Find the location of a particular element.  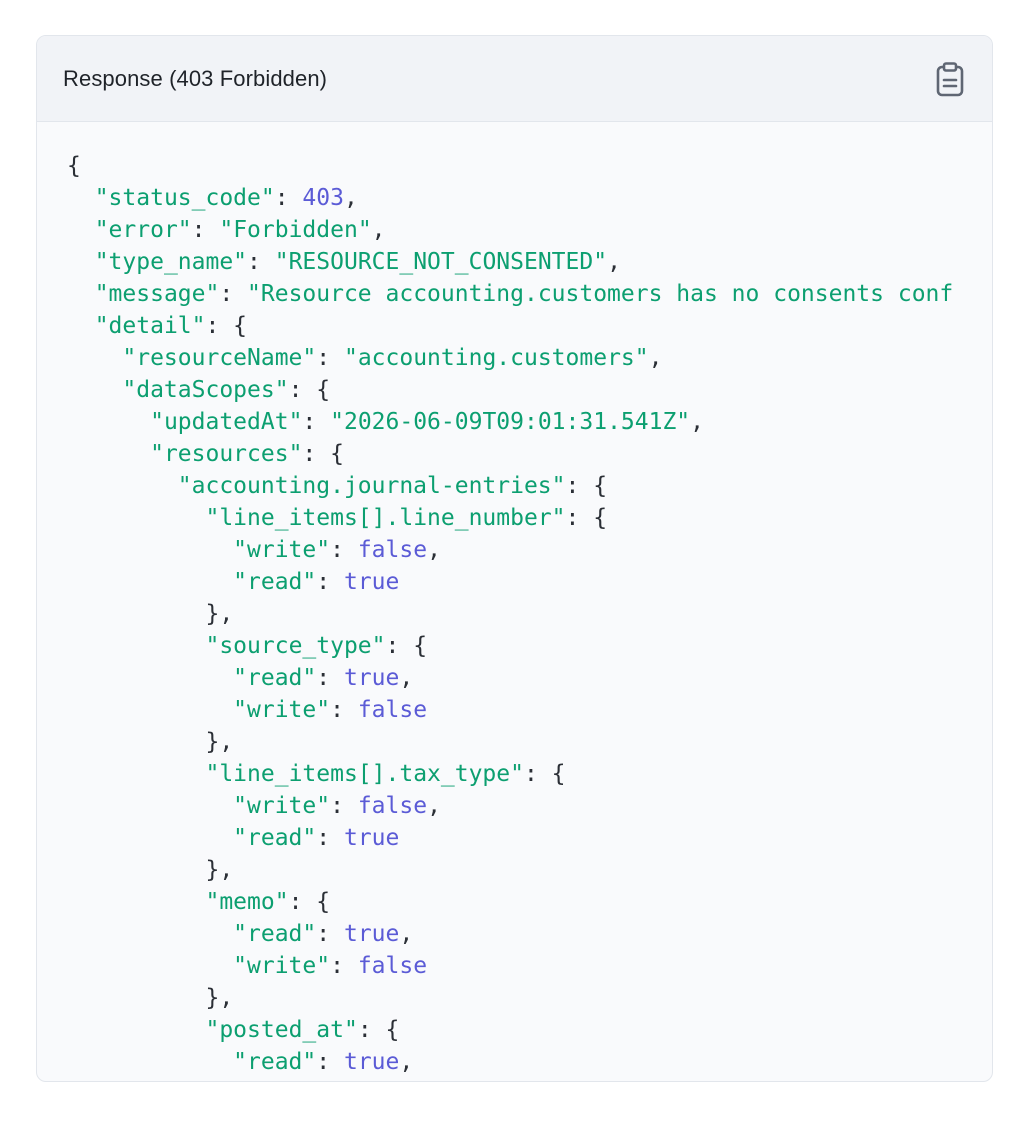

json-key: "source_type" is located at coordinates (295, 646).